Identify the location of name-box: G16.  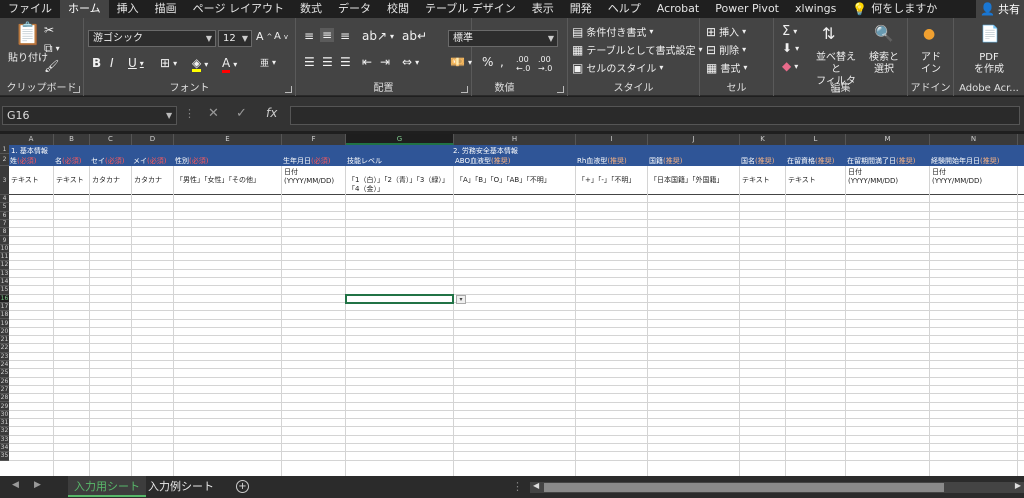
(89, 115).